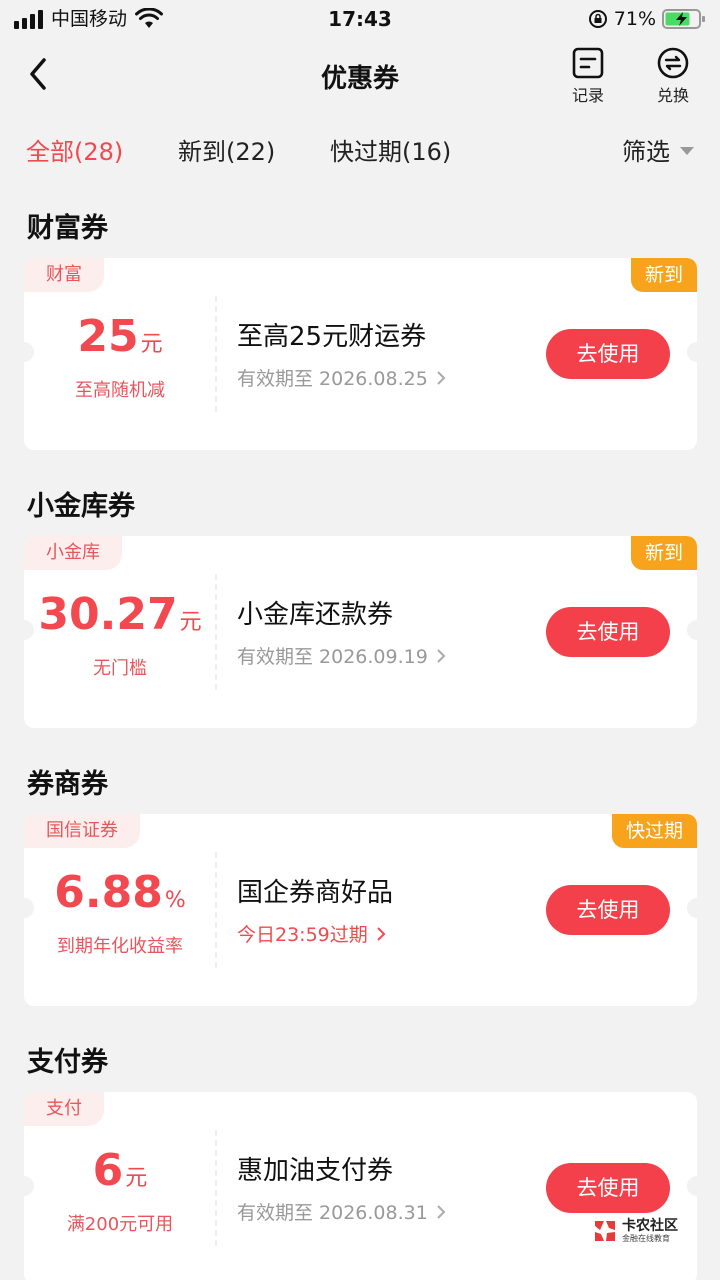 The image size is (720, 1280). I want to click on coupon-validity: 有效期至 2026.08.25, so click(341, 377).